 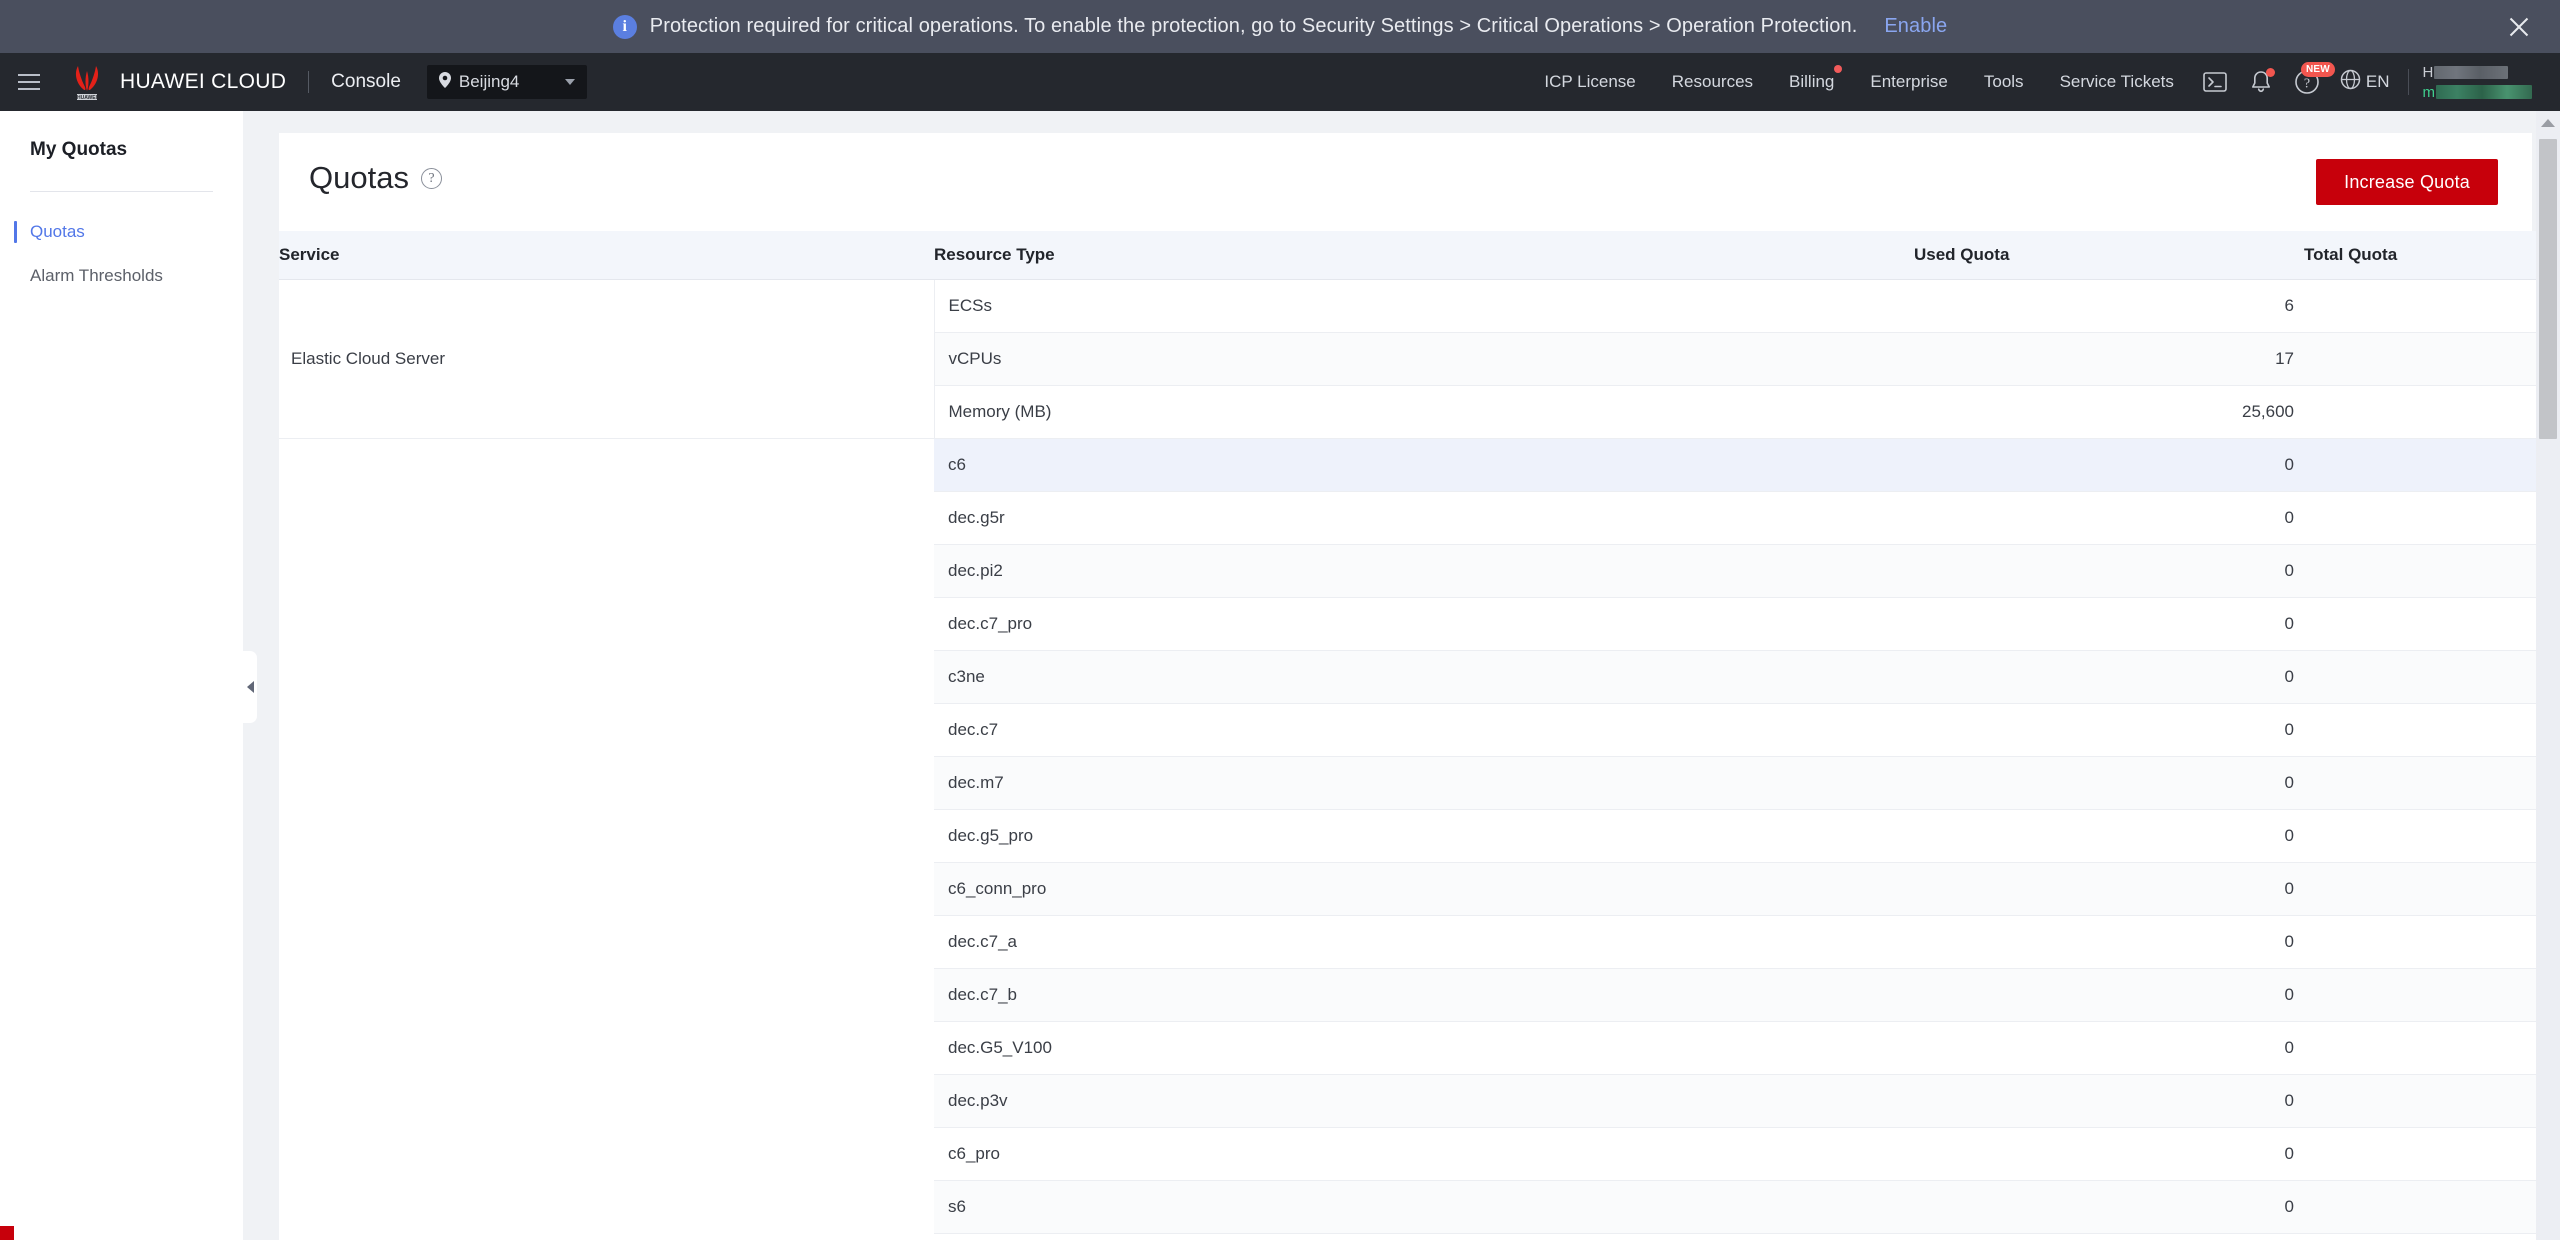 What do you see at coordinates (2407, 182) in the screenshot?
I see `increase-quota-button: Increase Quota` at bounding box center [2407, 182].